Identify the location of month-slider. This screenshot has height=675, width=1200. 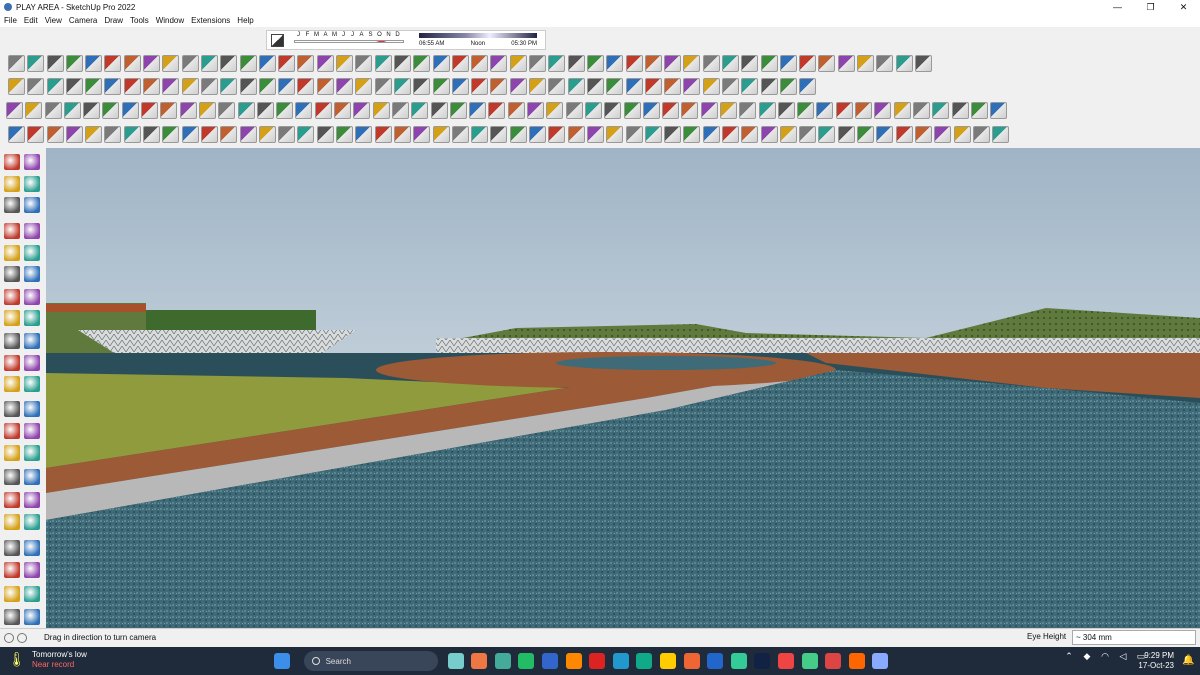
(349, 41).